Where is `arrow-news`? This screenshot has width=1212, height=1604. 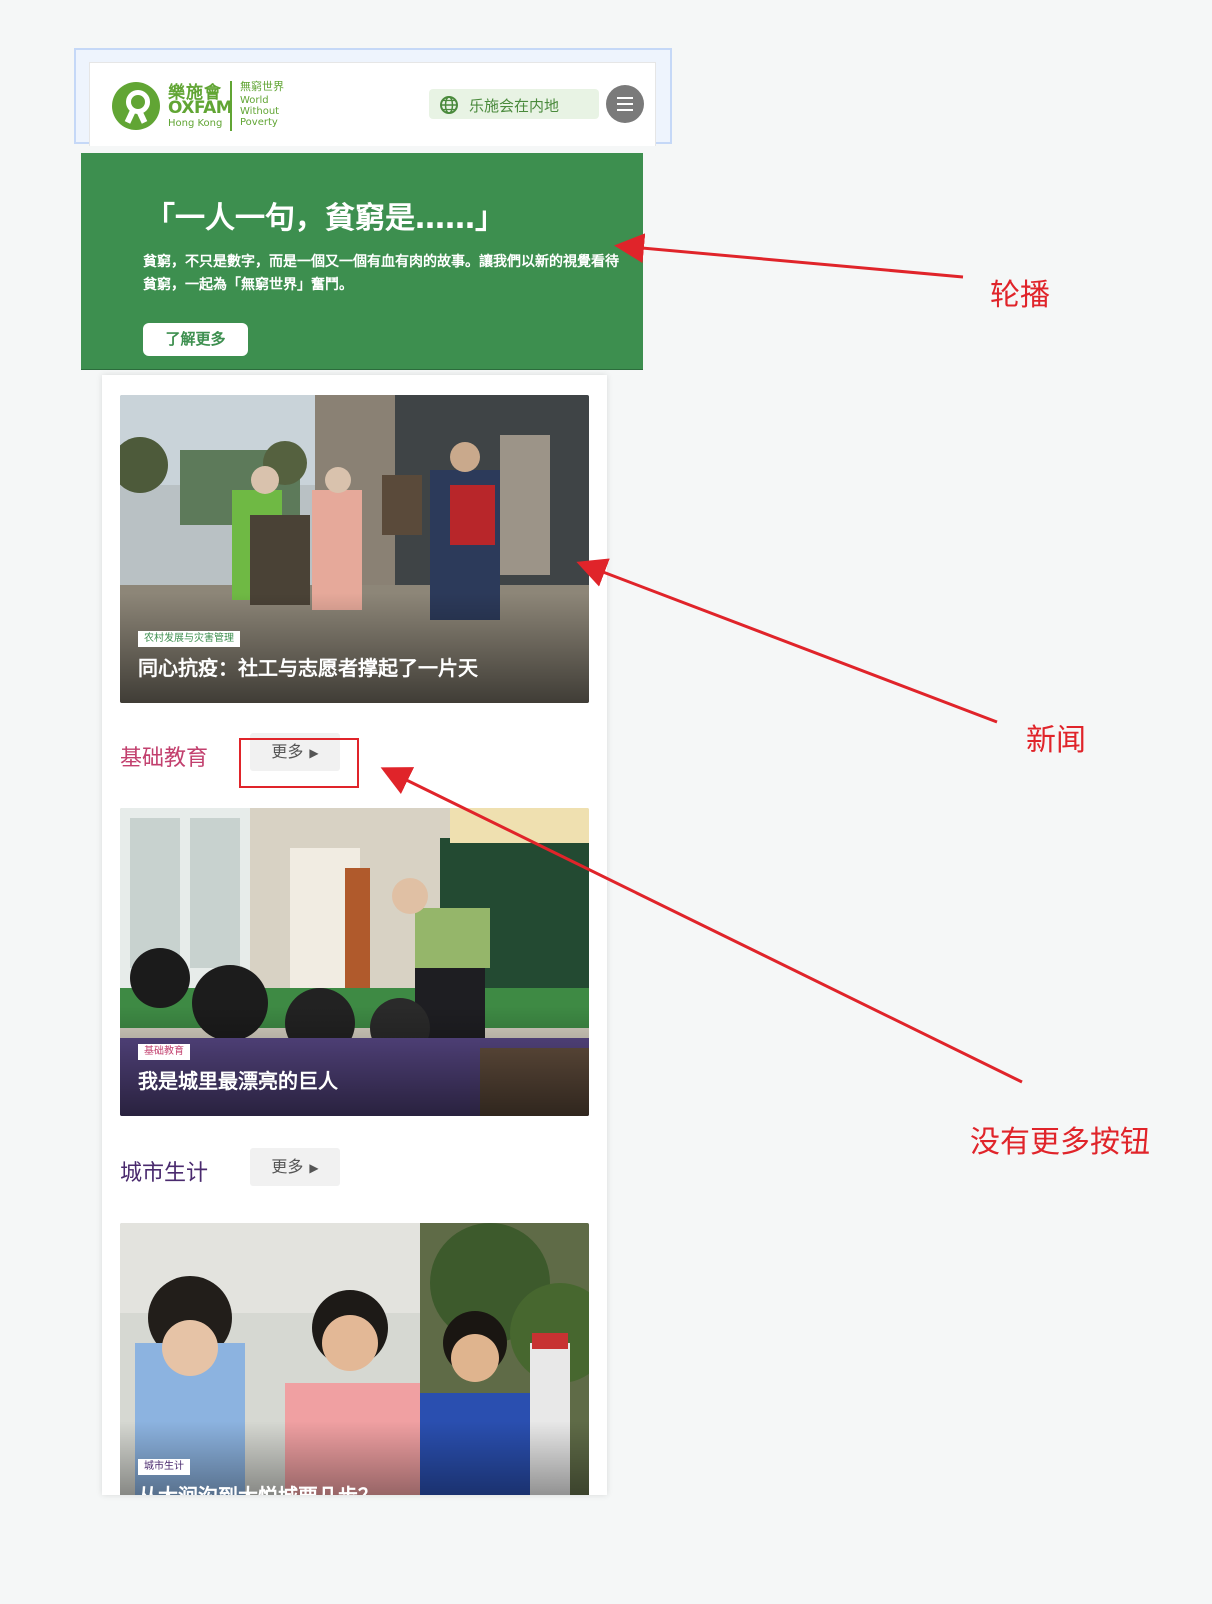
arrow-news is located at coordinates (787, 641).